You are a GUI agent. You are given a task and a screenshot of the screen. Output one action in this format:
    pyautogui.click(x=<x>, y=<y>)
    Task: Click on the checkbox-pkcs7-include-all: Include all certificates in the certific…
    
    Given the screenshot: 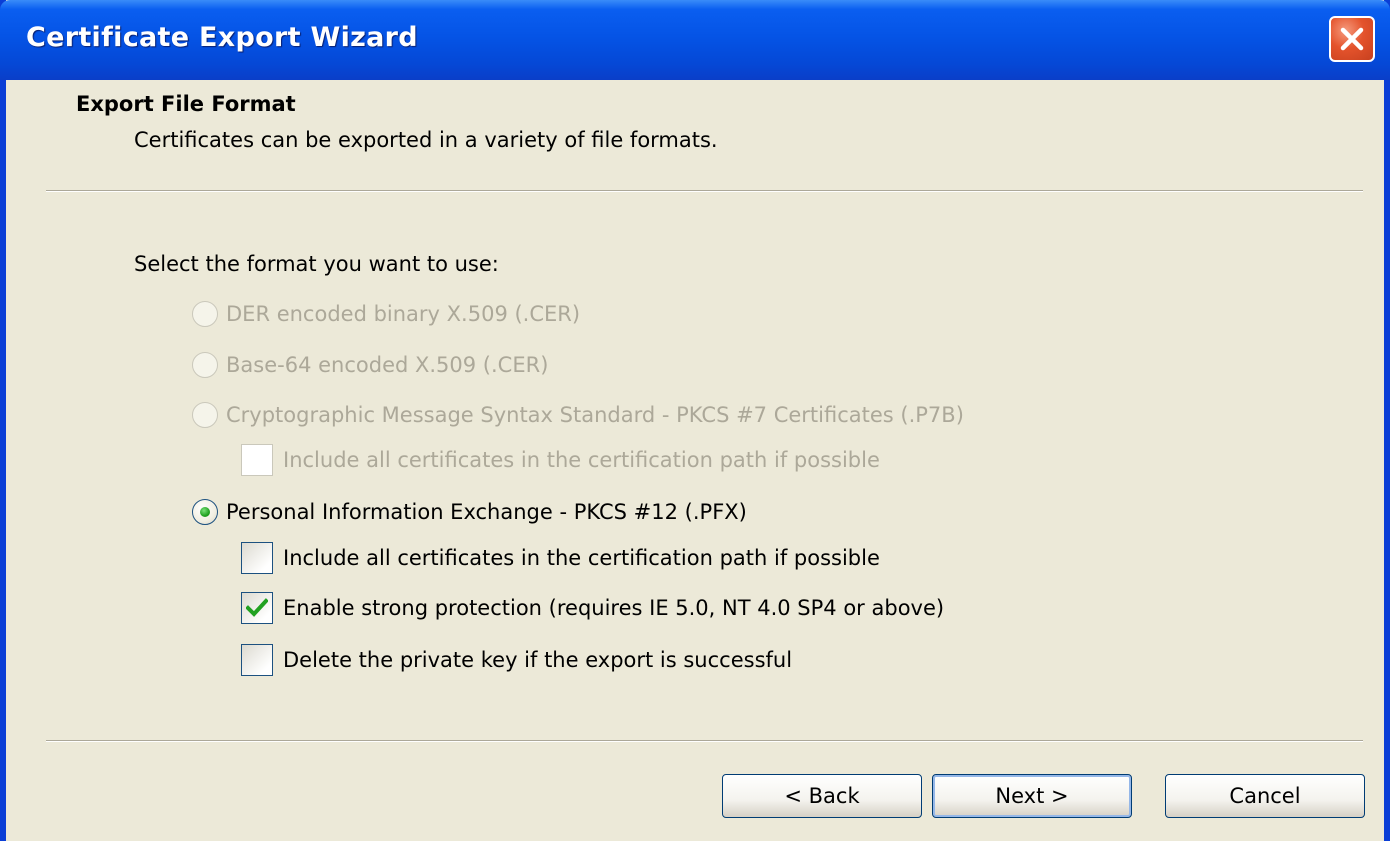 What is the action you would take?
    pyautogui.click(x=560, y=460)
    